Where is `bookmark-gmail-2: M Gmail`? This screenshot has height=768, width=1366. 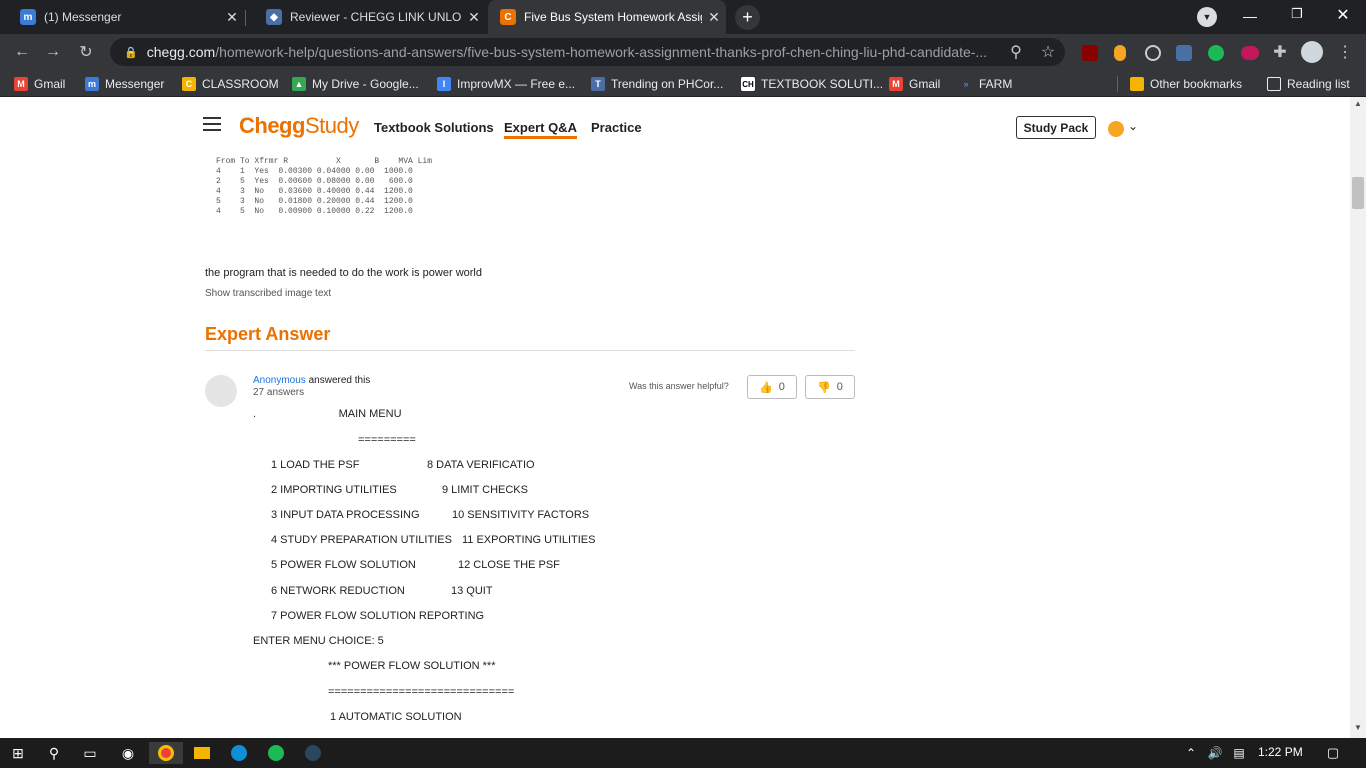
bookmark-gmail-2: M Gmail is located at coordinates (914, 84).